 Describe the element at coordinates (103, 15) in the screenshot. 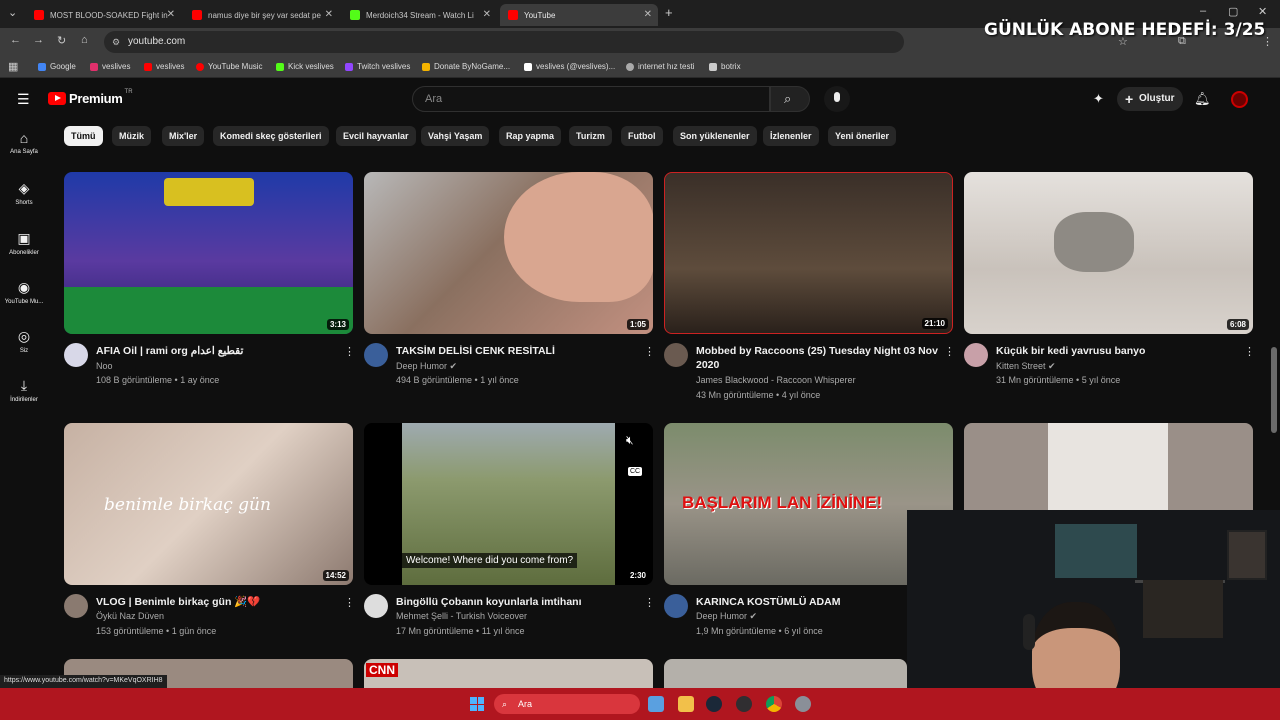

I see `browser-tab-1: MOST BLOOD-SOAKED Fight in ✕` at that location.